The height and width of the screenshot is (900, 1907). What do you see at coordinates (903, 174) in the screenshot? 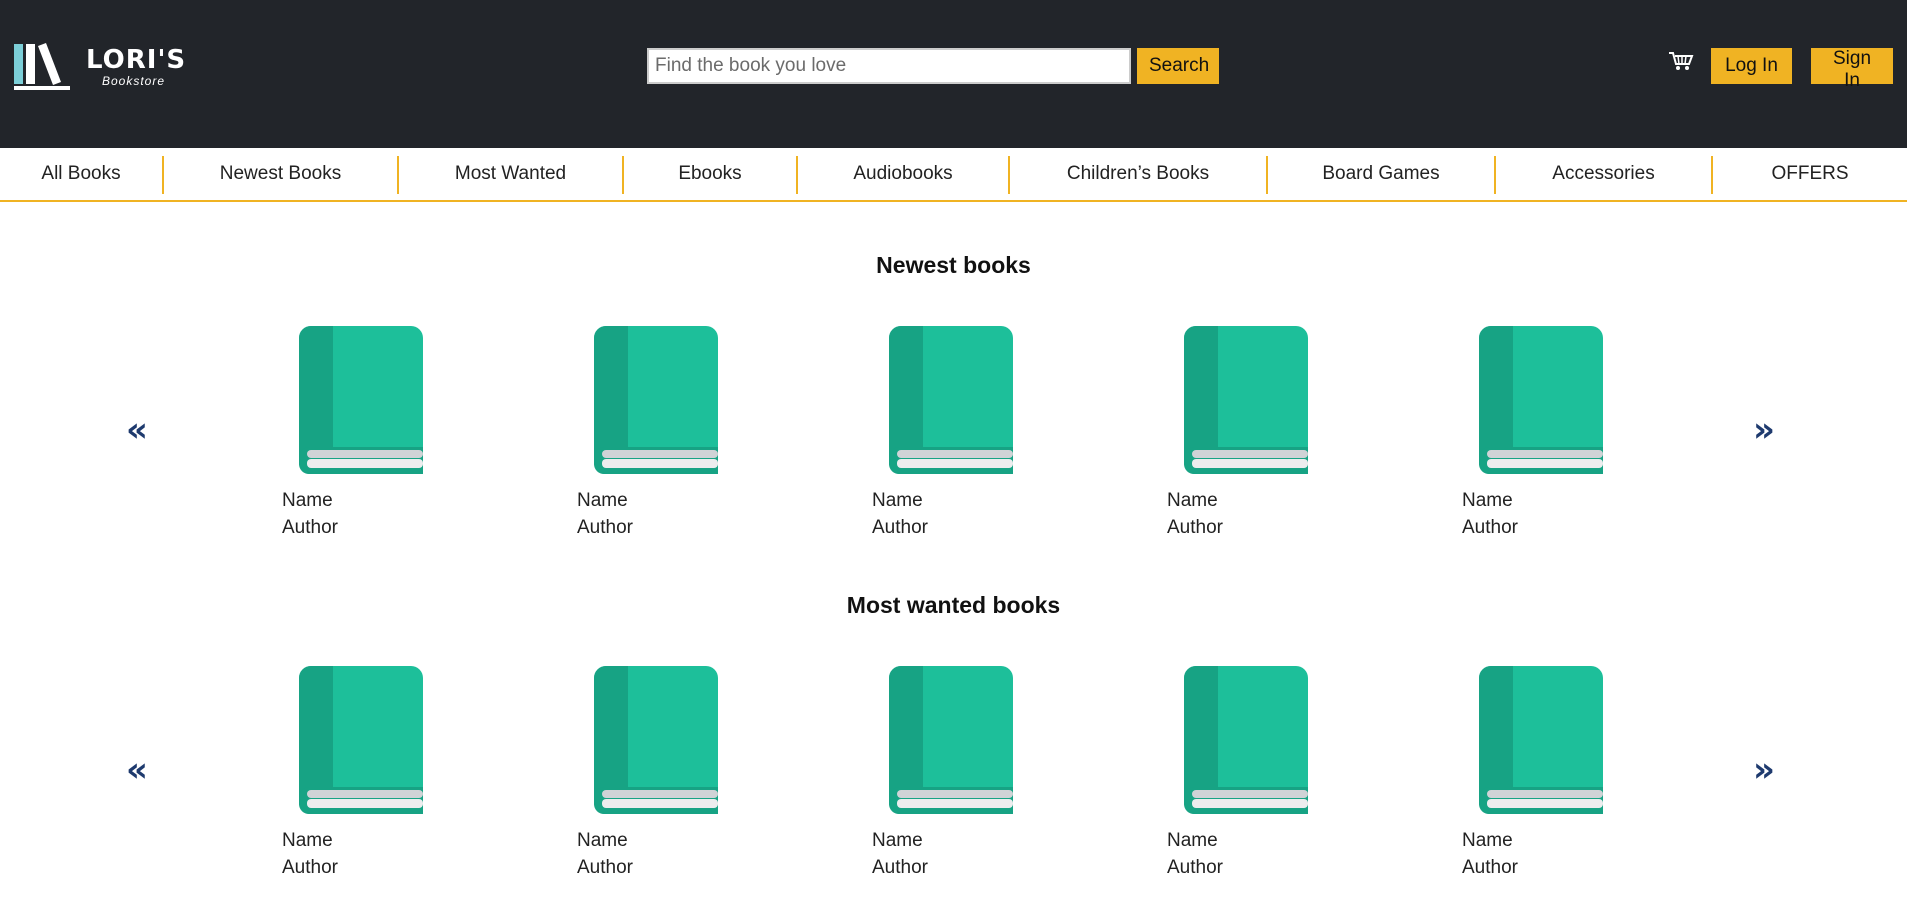
I see `nav-item-audiobooks: Audiobooks` at bounding box center [903, 174].